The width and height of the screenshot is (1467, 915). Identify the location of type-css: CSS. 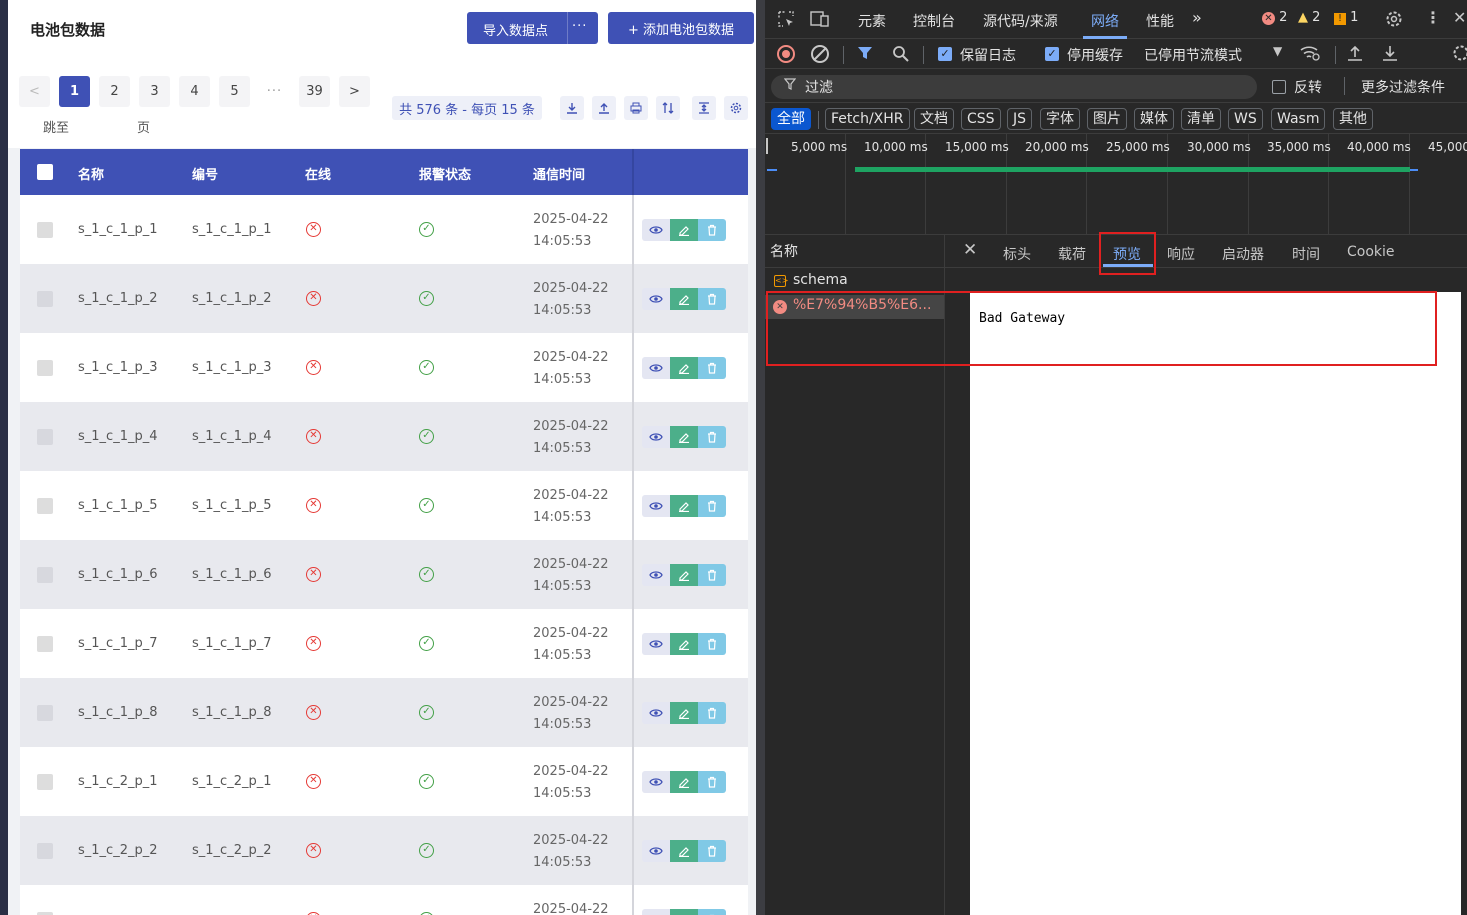
(981, 119).